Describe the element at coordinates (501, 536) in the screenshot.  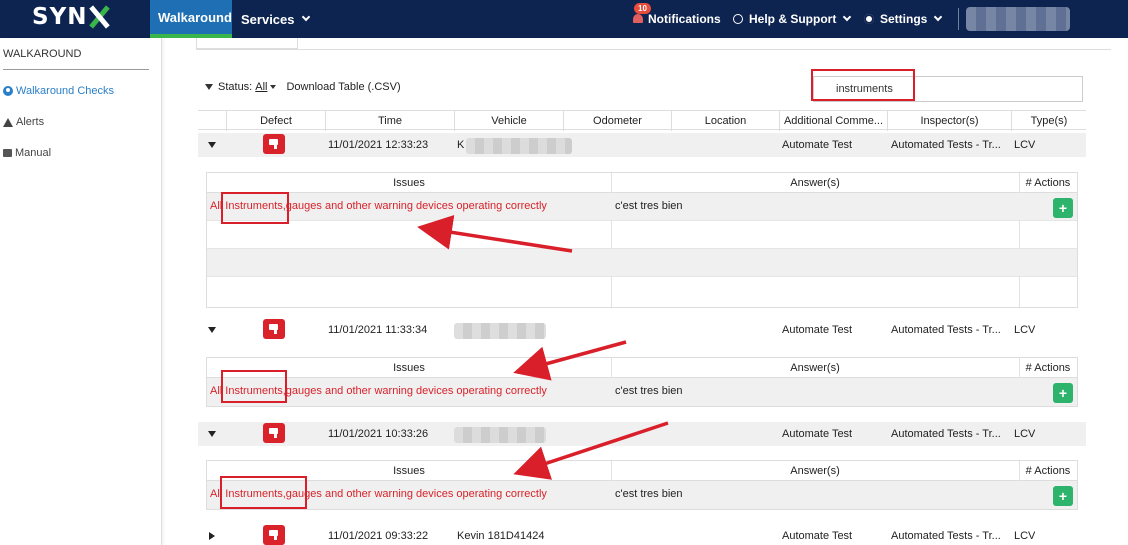
I see `cell-vehicle: Kevin 181D41424` at that location.